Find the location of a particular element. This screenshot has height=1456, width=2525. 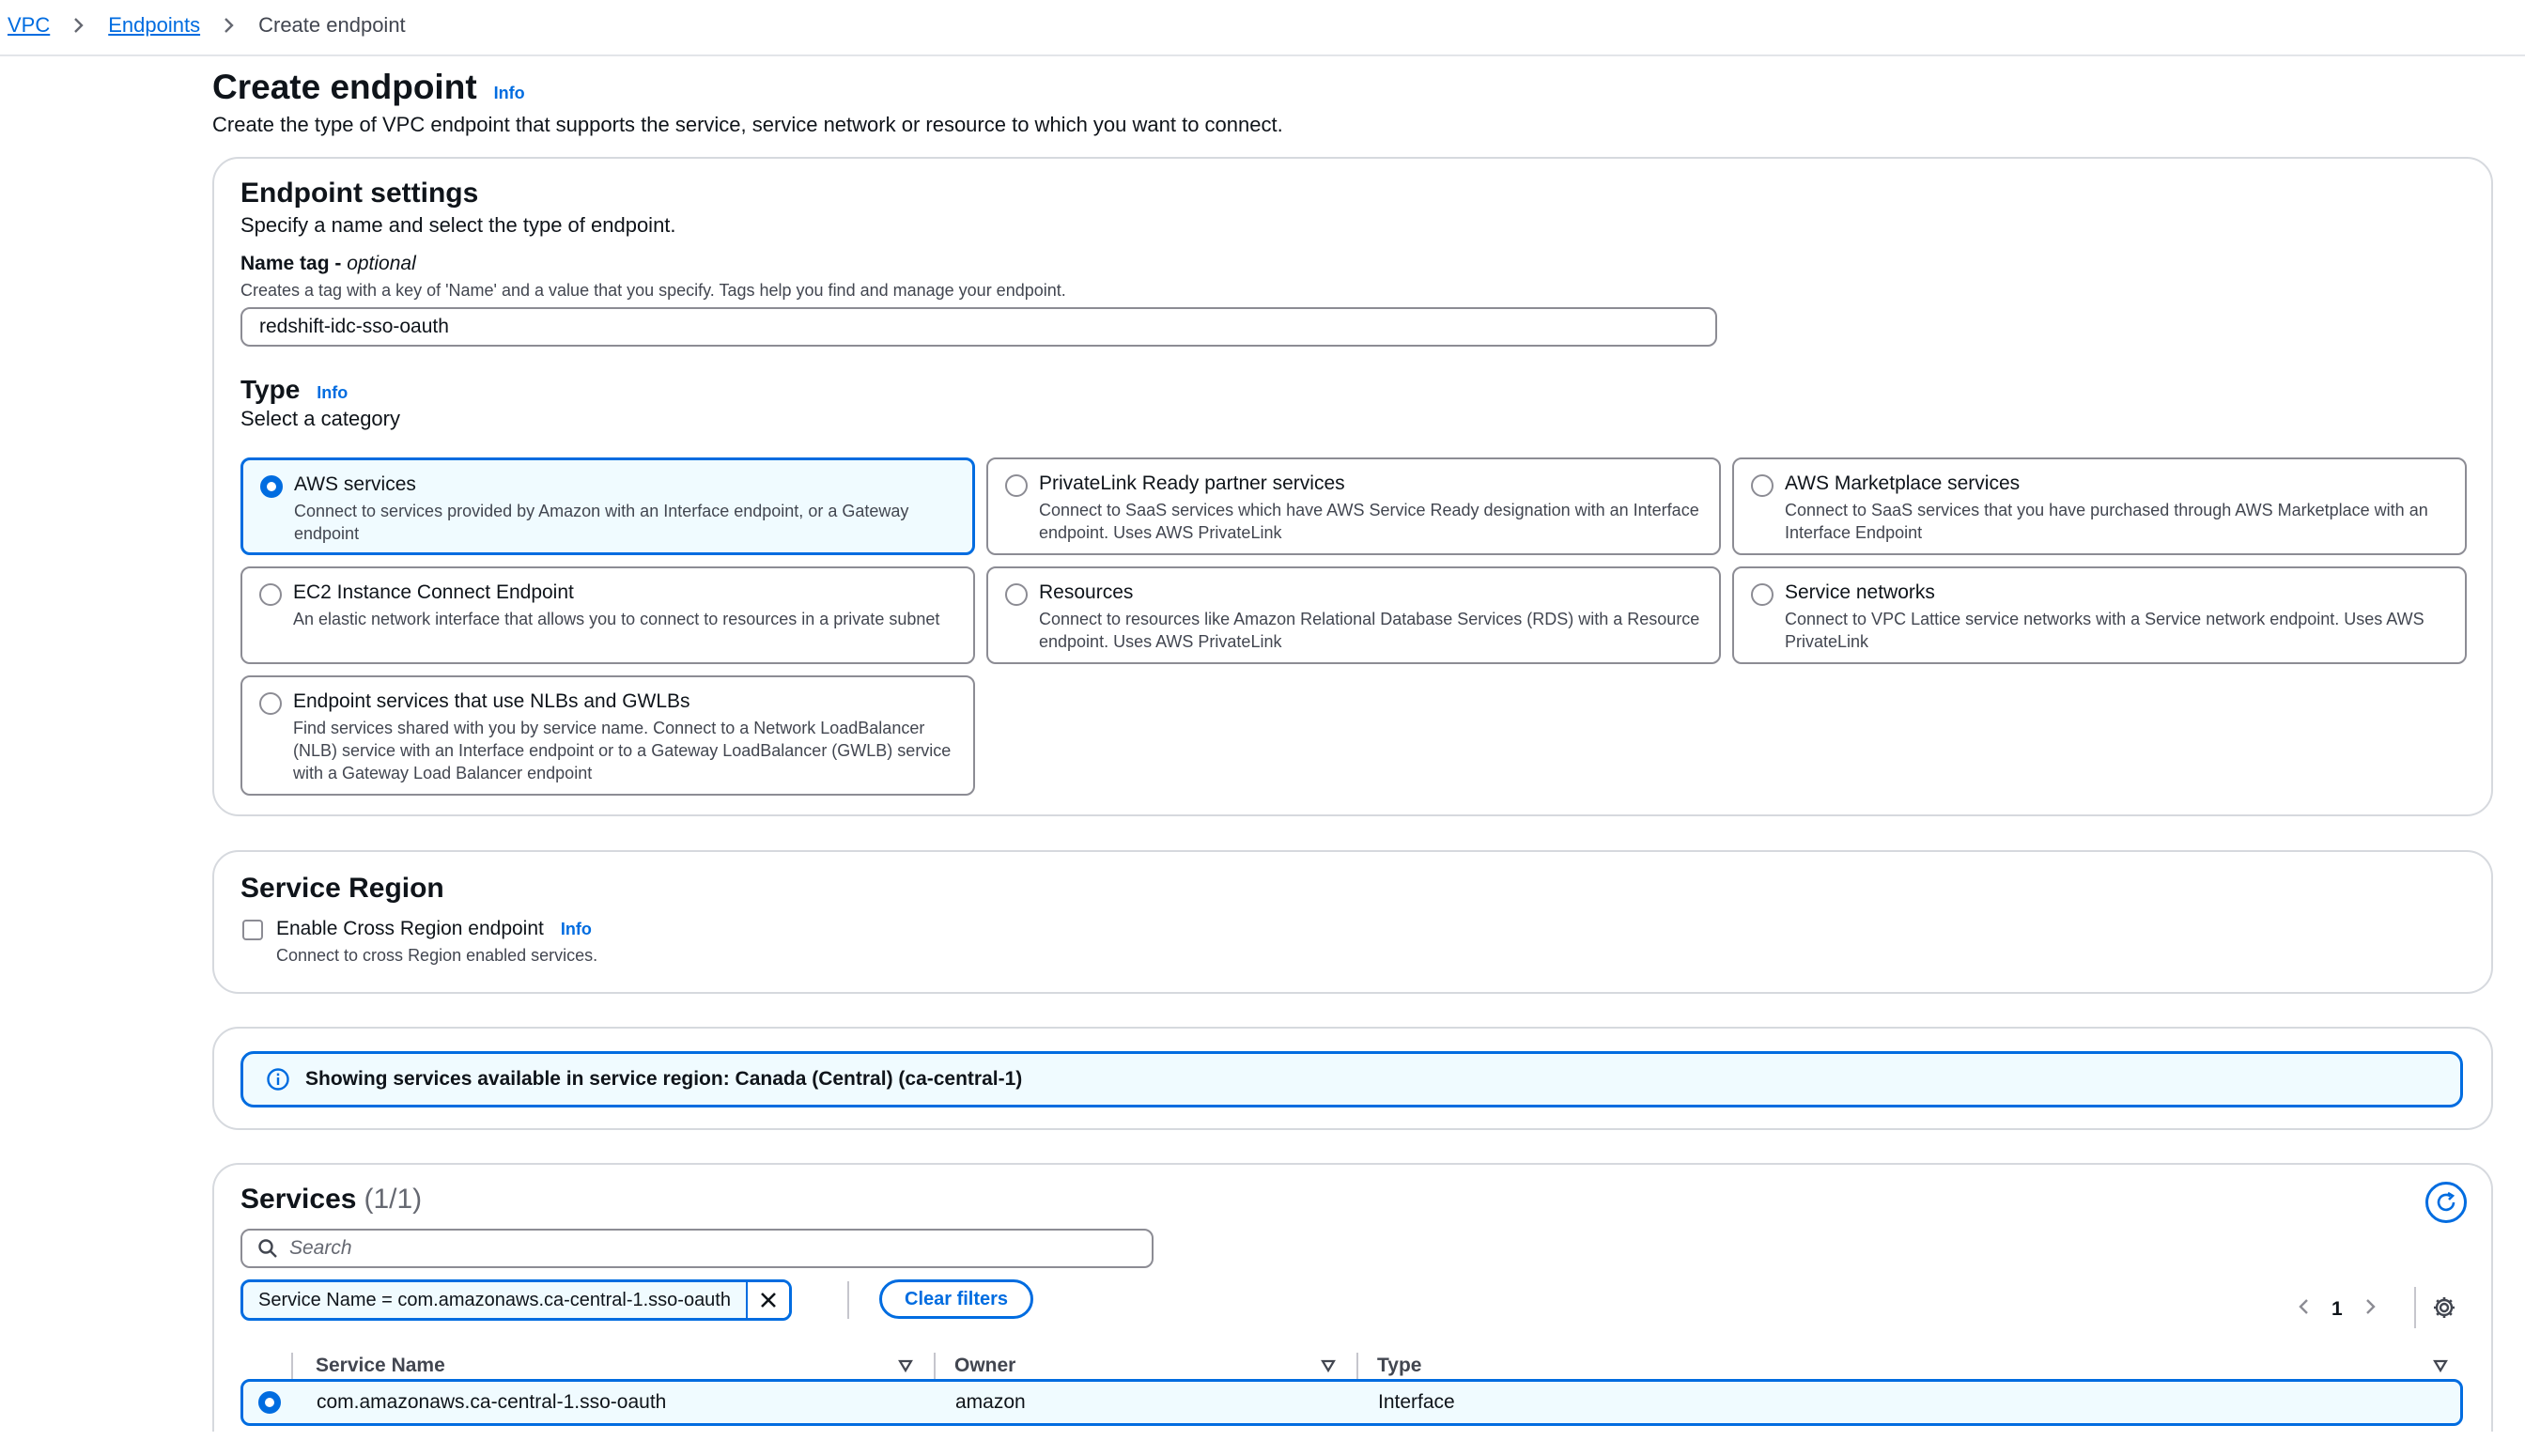

tile-title: AWS Marketplace services is located at coordinates (1903, 483).